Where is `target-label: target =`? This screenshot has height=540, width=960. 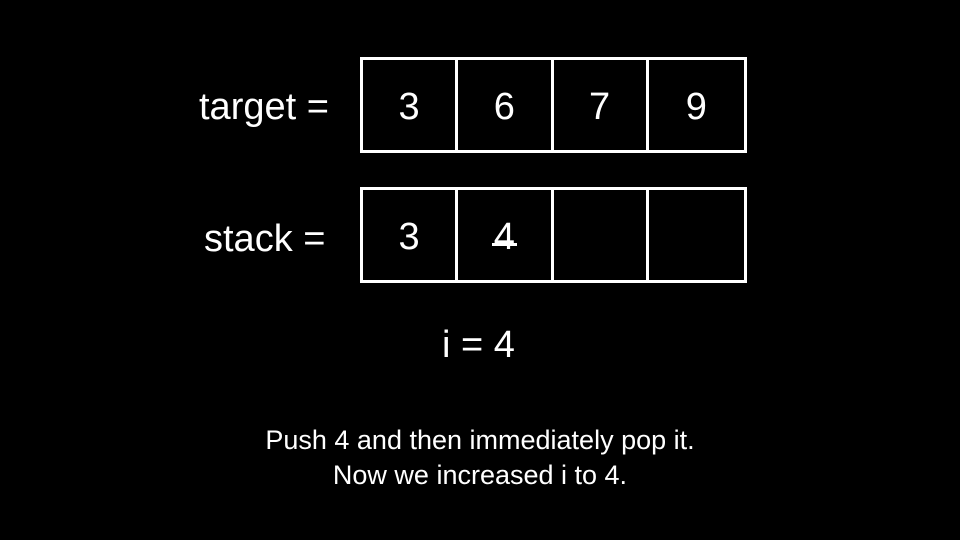
target-label: target = is located at coordinates (264, 107).